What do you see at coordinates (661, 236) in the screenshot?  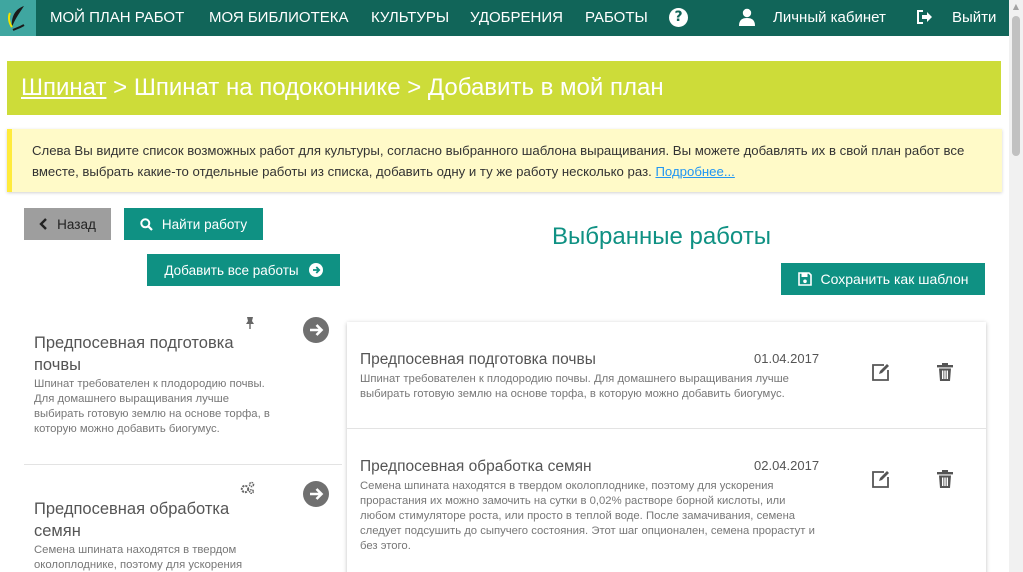 I see `selected-works-title: Выбранные работы` at bounding box center [661, 236].